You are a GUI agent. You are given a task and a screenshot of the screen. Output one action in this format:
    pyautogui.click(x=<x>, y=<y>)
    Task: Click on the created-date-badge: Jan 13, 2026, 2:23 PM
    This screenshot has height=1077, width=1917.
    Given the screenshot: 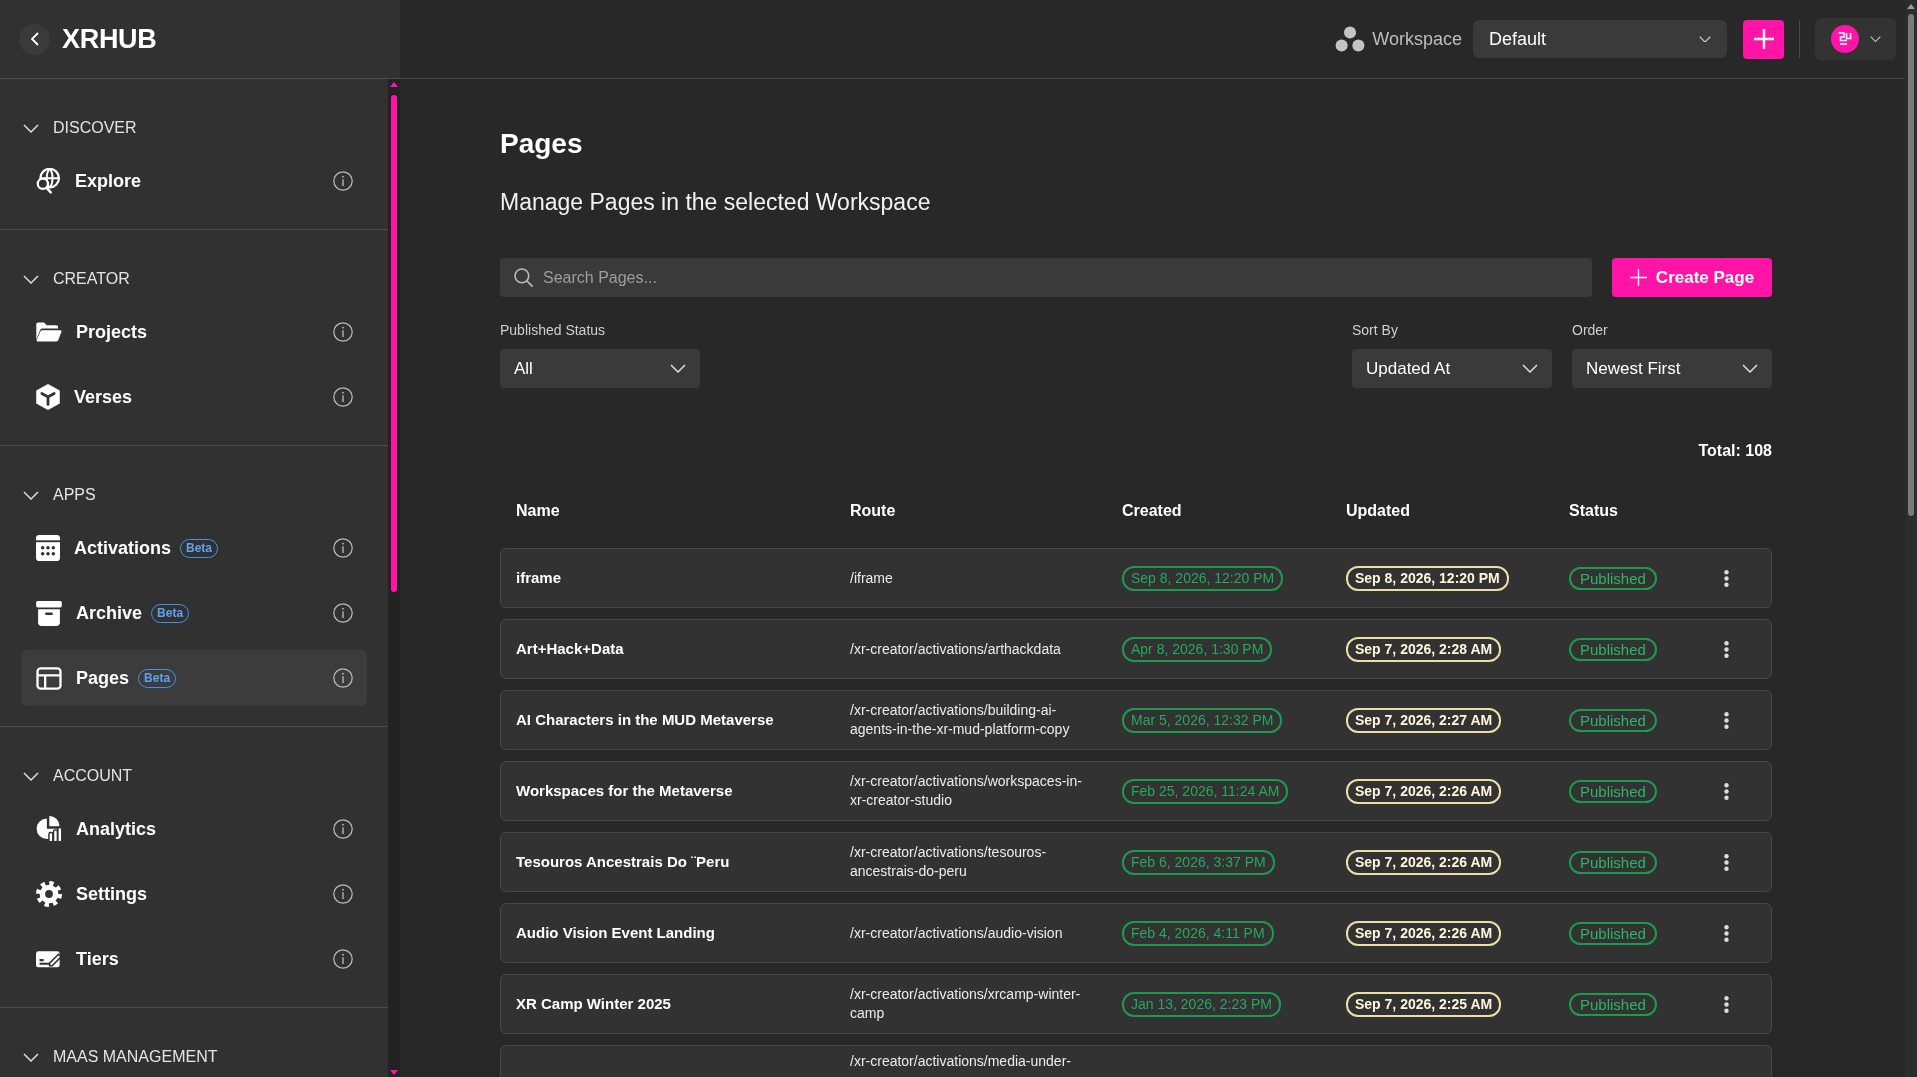 What is the action you would take?
    pyautogui.click(x=1201, y=1004)
    